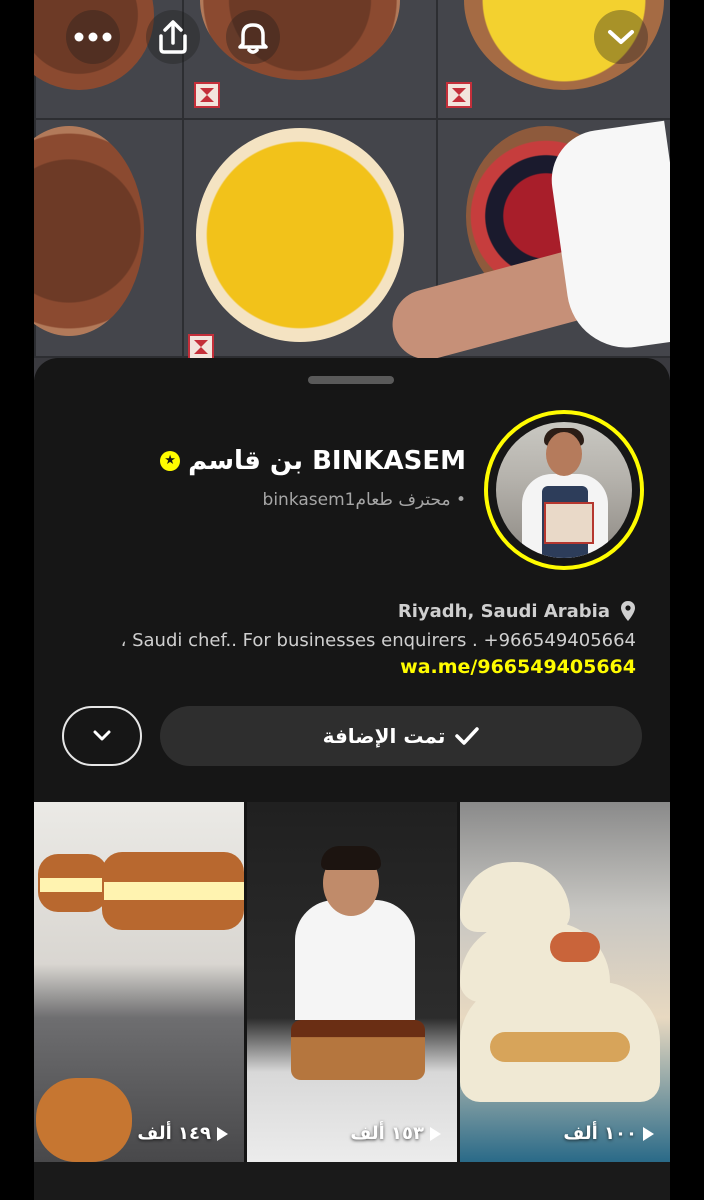  I want to click on view-count: ١٥٣ ألف, so click(352, 1133).